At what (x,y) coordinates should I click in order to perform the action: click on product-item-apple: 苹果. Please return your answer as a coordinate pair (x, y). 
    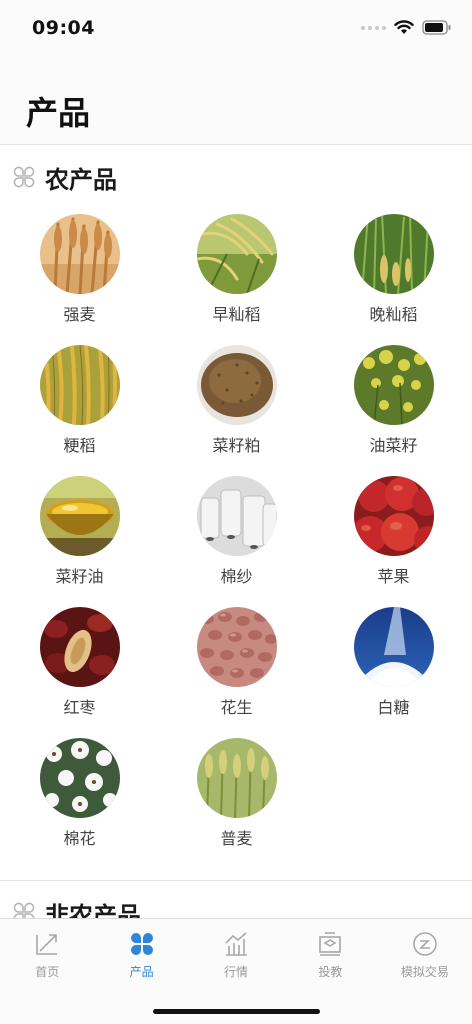
    Looking at the image, I should click on (393, 536).